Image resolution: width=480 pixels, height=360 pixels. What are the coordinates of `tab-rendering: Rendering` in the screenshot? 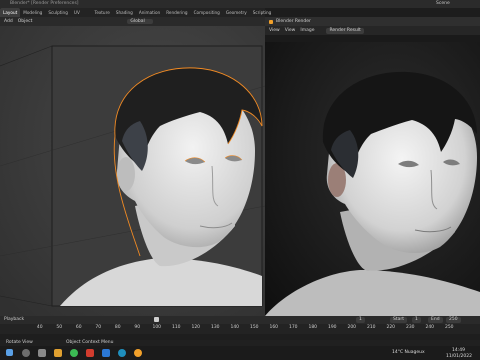 It's located at (176, 12).